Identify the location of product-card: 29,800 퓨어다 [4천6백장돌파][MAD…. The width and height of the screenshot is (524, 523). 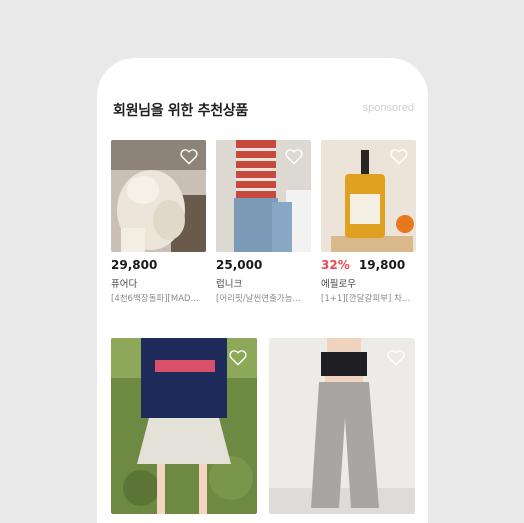
(158, 222).